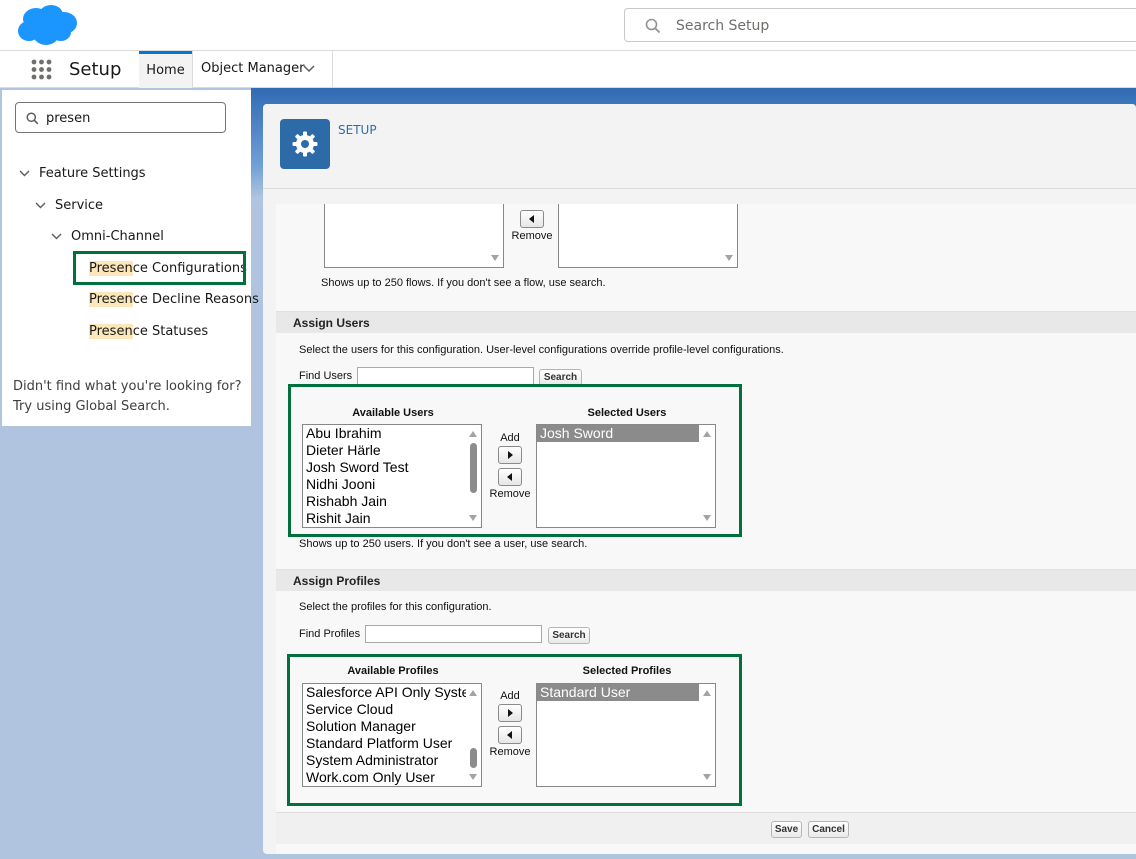 This screenshot has width=1136, height=859. I want to click on selected-flows-list, so click(648, 236).